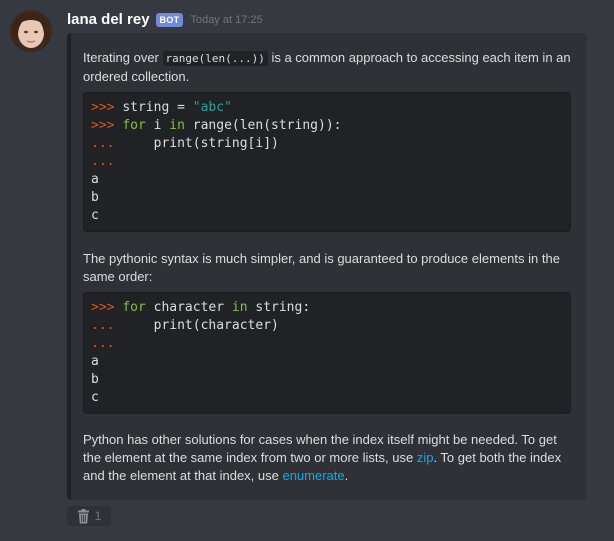 The image size is (614, 541). What do you see at coordinates (188, 307) in the screenshot?
I see `code-text: character` at bounding box center [188, 307].